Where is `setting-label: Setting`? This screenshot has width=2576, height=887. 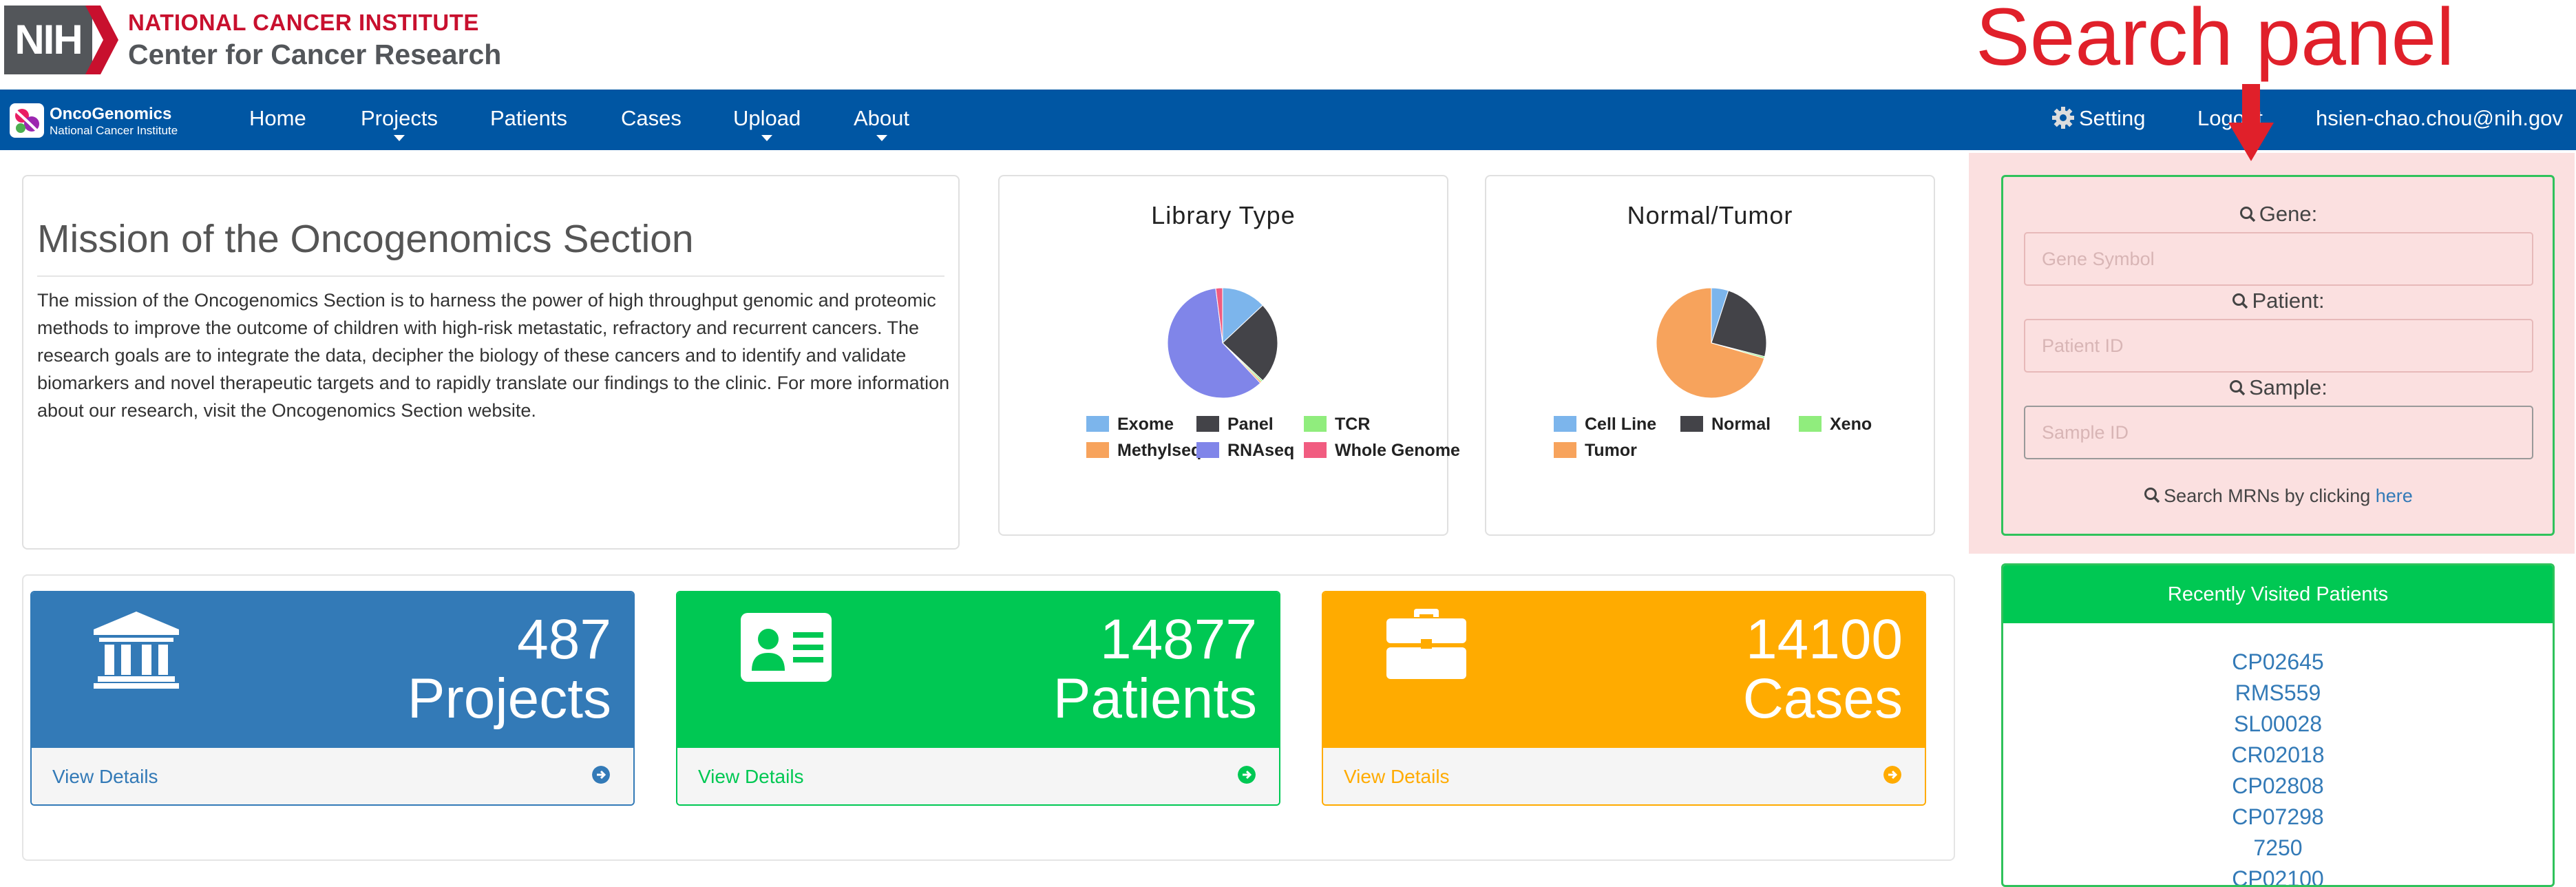 setting-label: Setting is located at coordinates (2113, 118).